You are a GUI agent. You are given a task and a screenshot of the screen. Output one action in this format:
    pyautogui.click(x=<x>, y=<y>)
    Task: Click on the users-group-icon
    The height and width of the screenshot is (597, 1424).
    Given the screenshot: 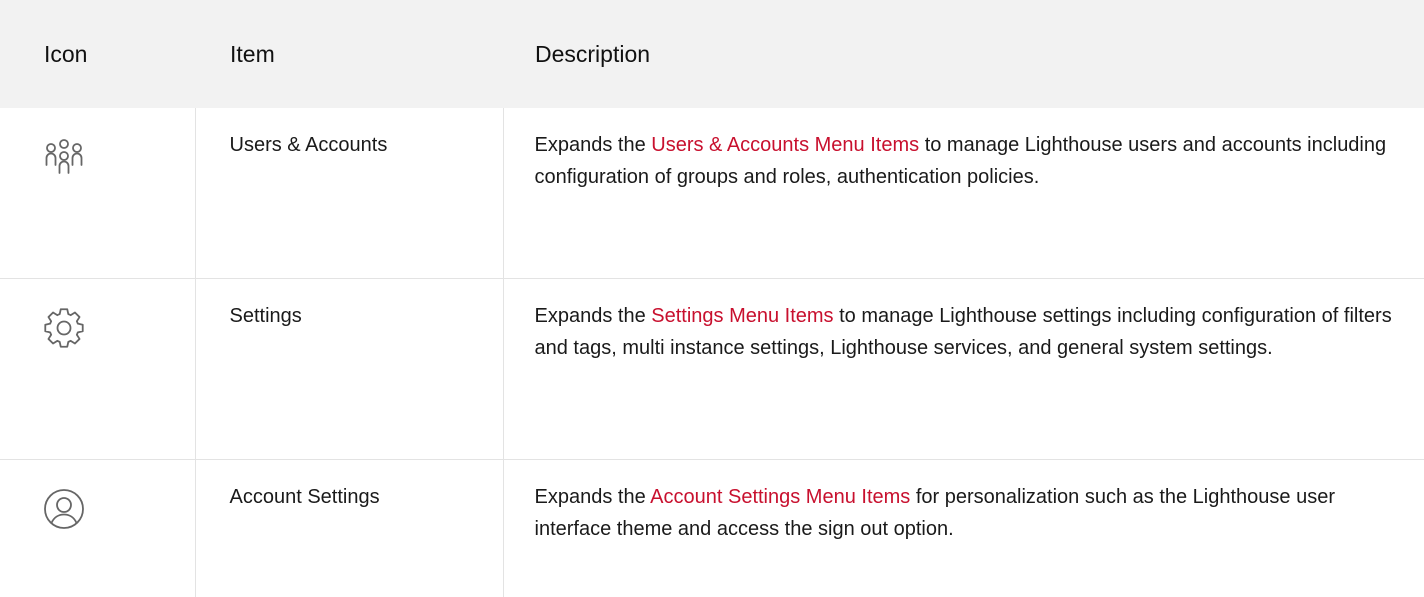 What is the action you would take?
    pyautogui.click(x=119, y=157)
    